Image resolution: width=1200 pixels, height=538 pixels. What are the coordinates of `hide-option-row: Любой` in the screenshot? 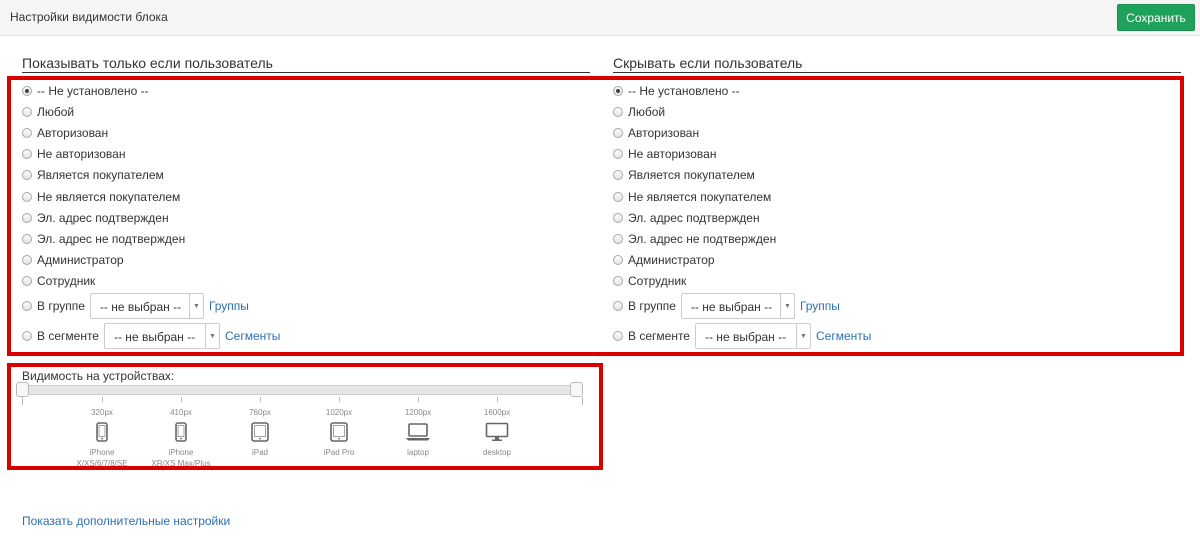 It's located at (639, 112).